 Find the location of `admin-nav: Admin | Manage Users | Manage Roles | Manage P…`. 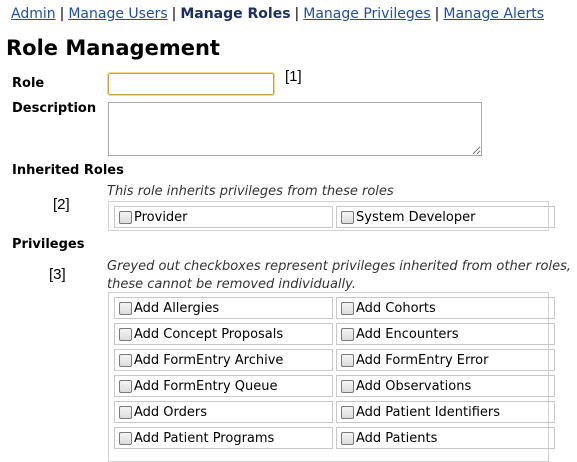

admin-nav: Admin | Manage Users | Manage Roles | Manage P… is located at coordinates (277, 14).